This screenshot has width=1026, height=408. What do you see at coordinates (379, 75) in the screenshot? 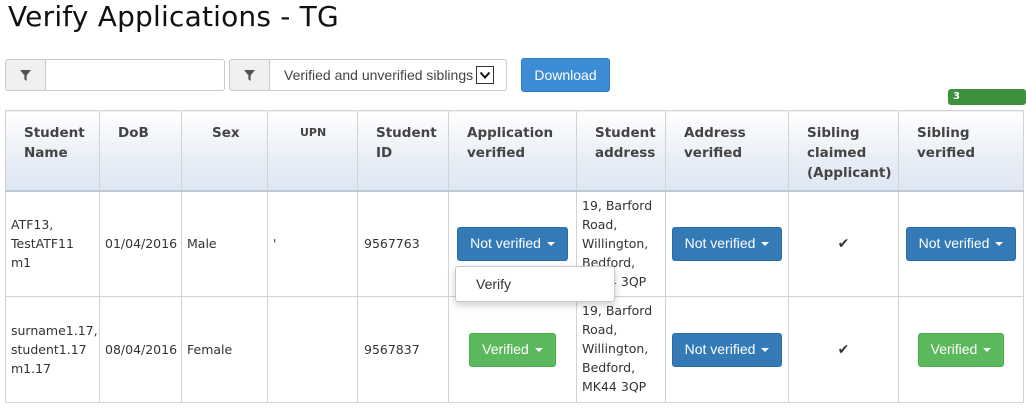
I see `sibling-filter-value: Verified and unverified siblings` at bounding box center [379, 75].